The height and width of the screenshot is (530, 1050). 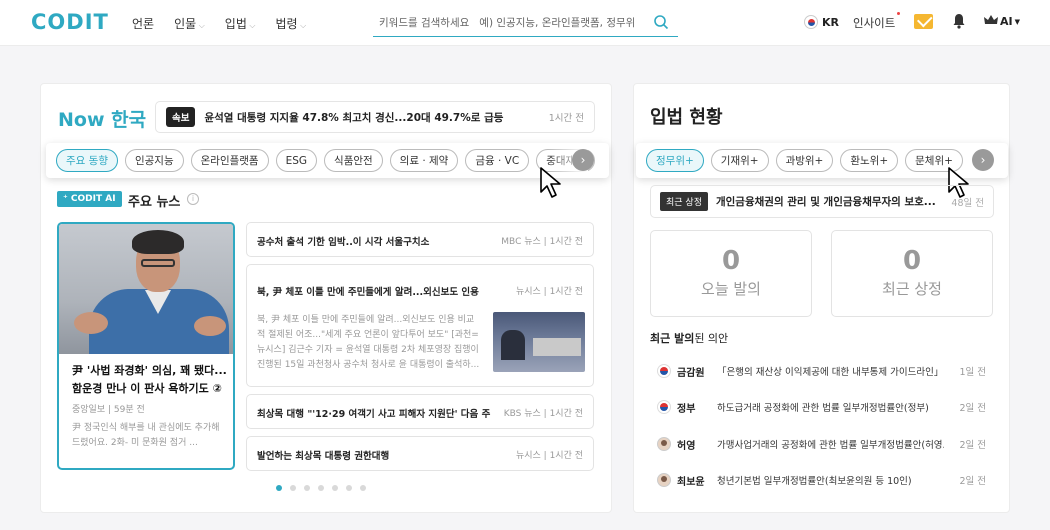 What do you see at coordinates (189, 23) in the screenshot?
I see `nav-people: 인물 ⌵` at bounding box center [189, 23].